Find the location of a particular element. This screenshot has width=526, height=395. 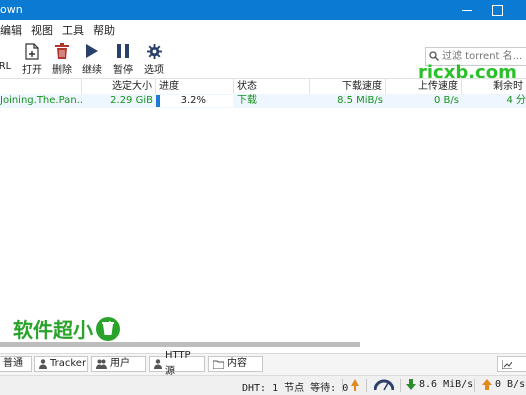

menu-tools: 工具 is located at coordinates (73, 30).